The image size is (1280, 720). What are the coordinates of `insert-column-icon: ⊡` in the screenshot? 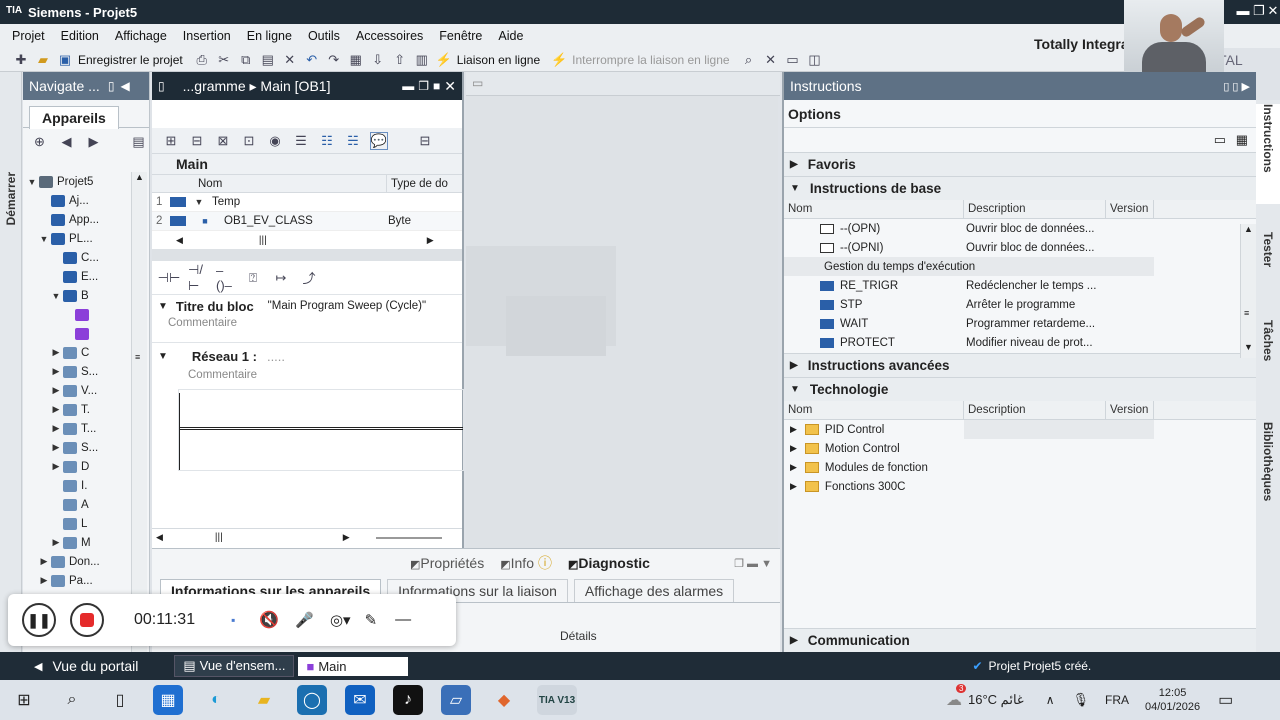 It's located at (249, 141).